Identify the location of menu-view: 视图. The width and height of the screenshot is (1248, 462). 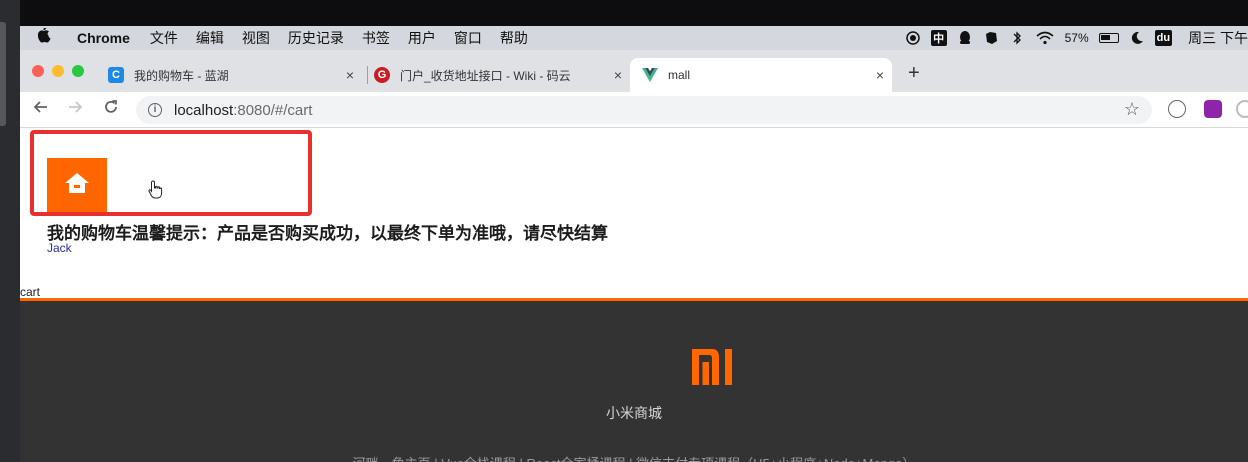
(256, 38).